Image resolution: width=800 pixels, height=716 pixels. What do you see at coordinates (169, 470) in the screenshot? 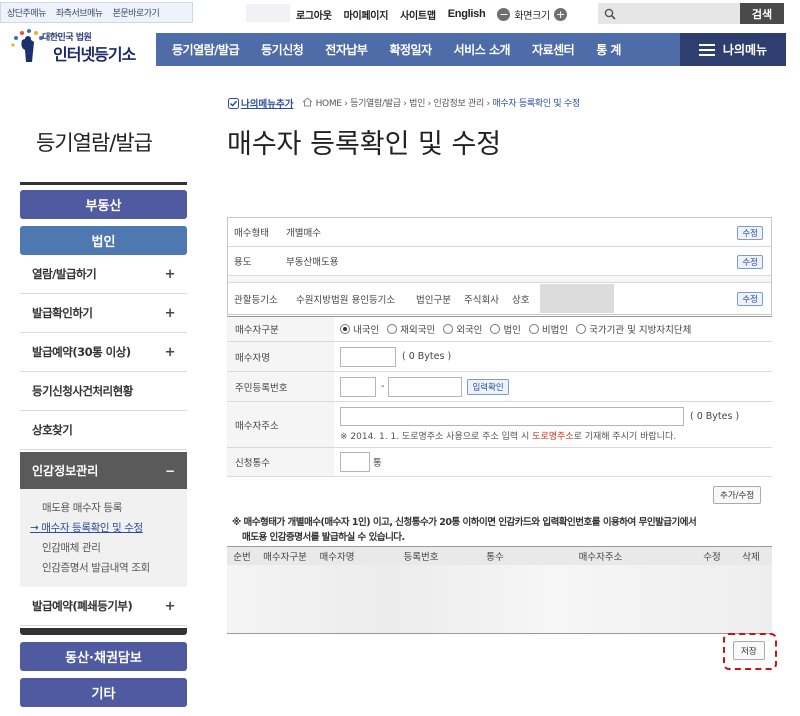
I see `minus-icon: −` at bounding box center [169, 470].